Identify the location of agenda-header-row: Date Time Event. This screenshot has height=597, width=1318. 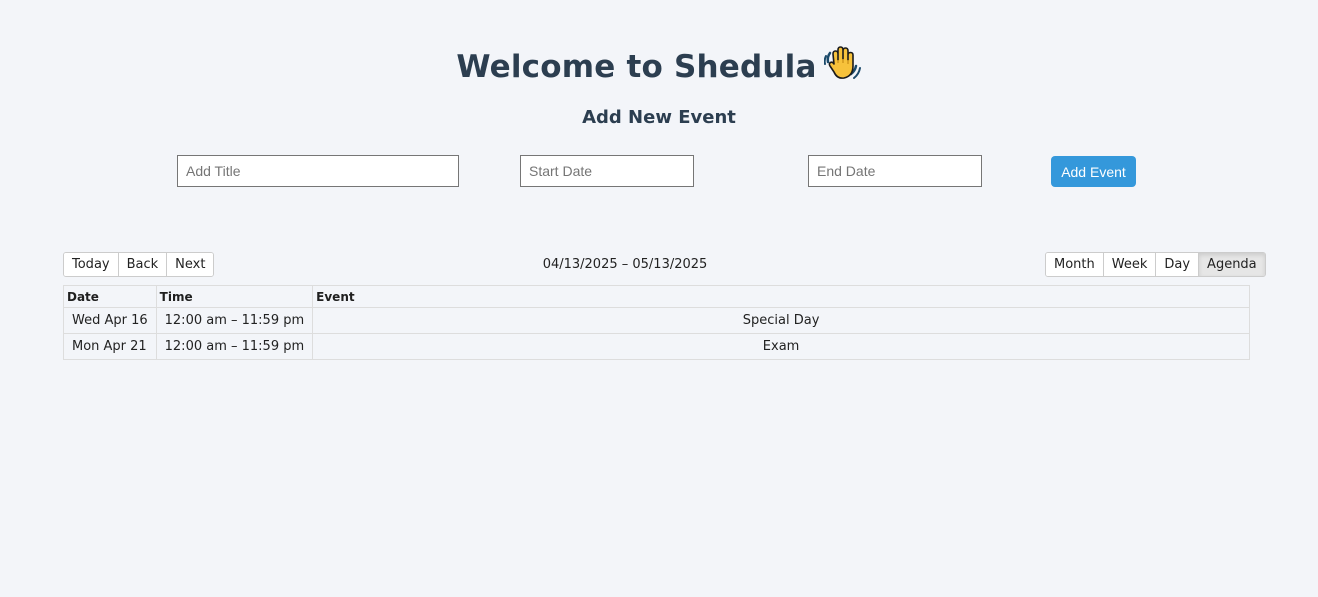
(656, 297).